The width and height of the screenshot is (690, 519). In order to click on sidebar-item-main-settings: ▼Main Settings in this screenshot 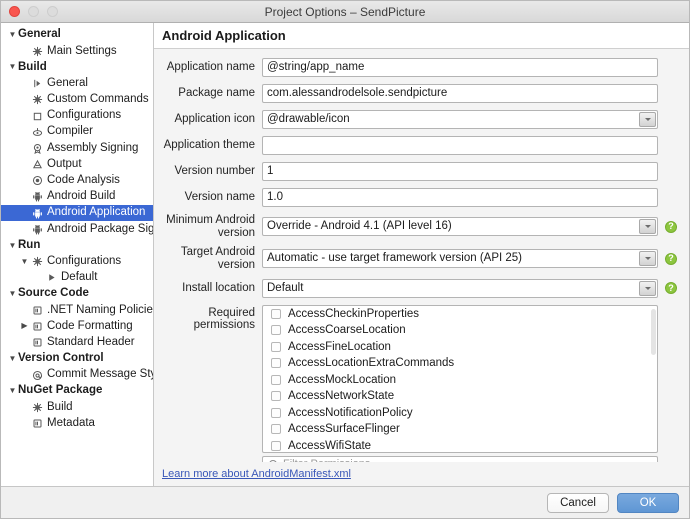, I will do `click(77, 51)`.